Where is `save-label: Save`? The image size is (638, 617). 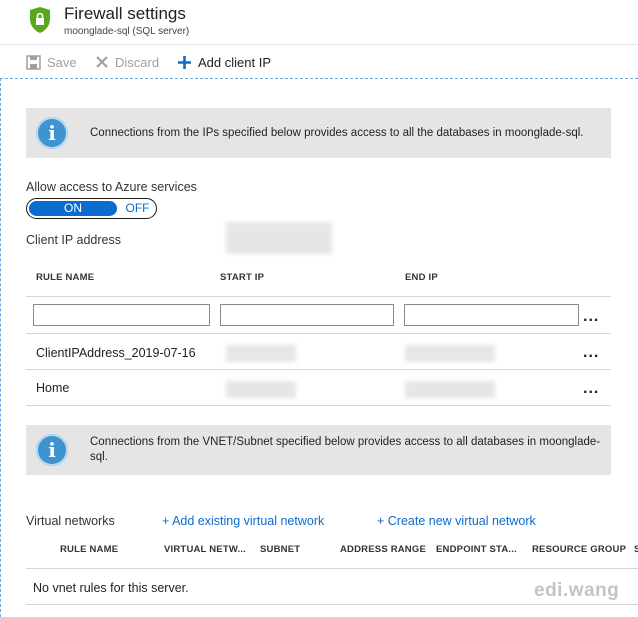 save-label: Save is located at coordinates (62, 62).